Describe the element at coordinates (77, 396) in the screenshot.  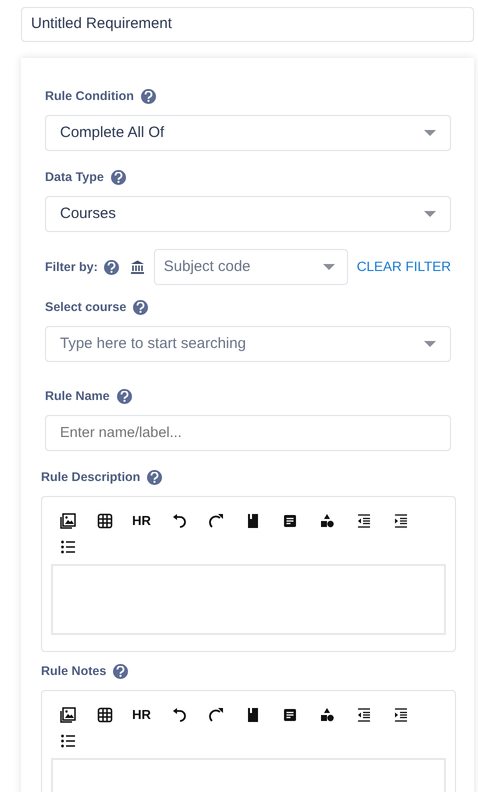
I see `field-label: Rule Name` at that location.